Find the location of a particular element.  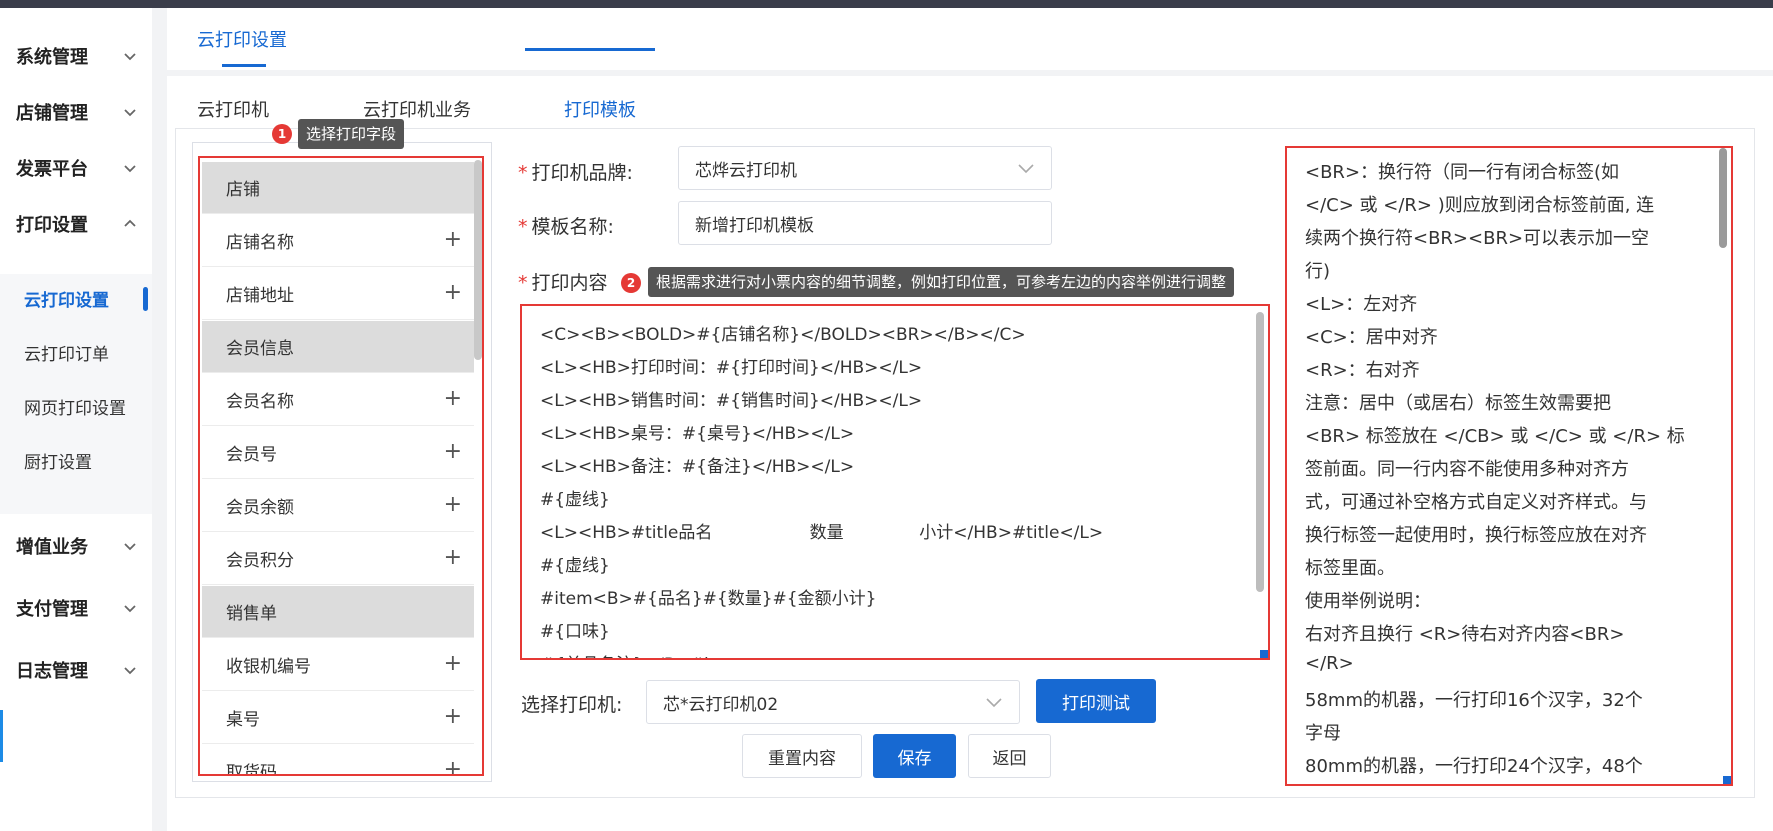

sidebar-group-system: 系统管理 is located at coordinates (76, 56).